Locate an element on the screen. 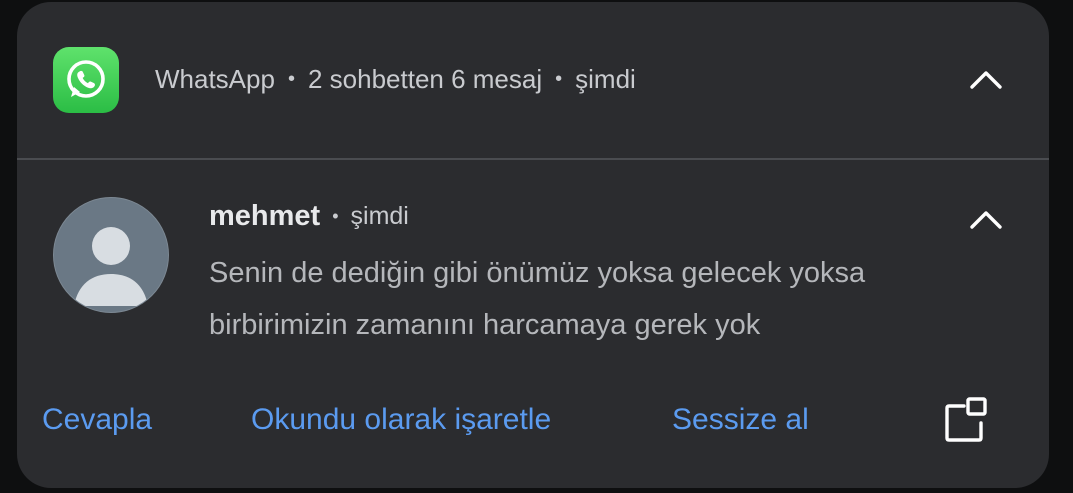  sender-name: mehmet is located at coordinates (265, 216).